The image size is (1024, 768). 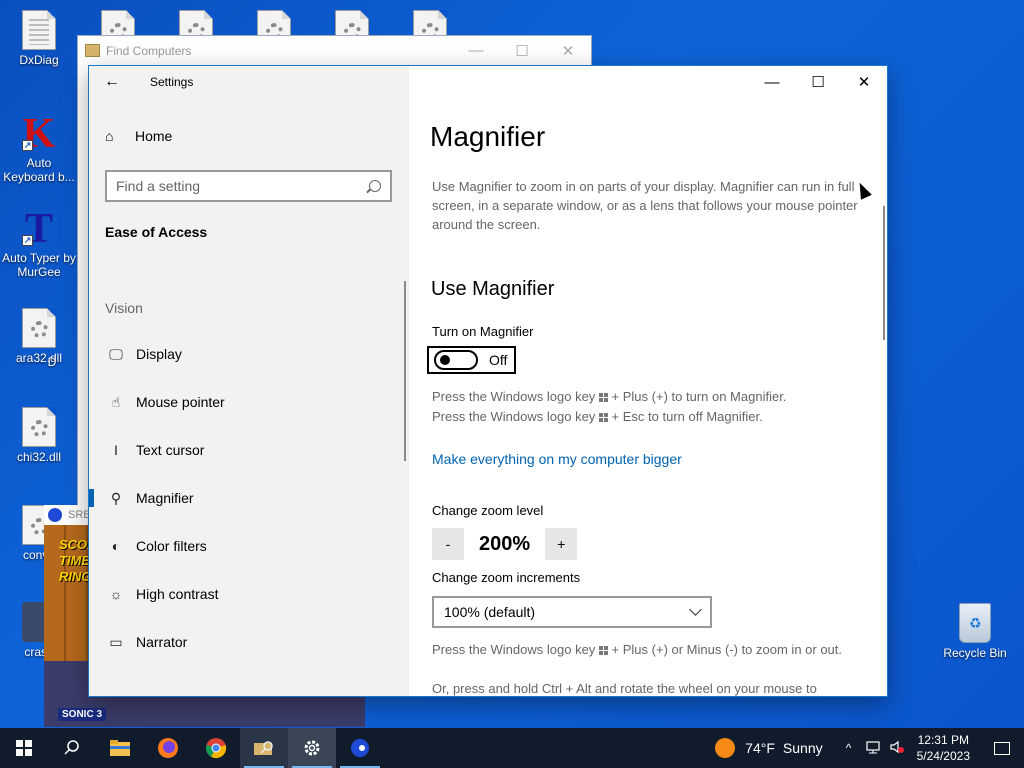 What do you see at coordinates (249, 546) in the screenshot?
I see `sidebar-item-color-filters: ◐ Color filters` at bounding box center [249, 546].